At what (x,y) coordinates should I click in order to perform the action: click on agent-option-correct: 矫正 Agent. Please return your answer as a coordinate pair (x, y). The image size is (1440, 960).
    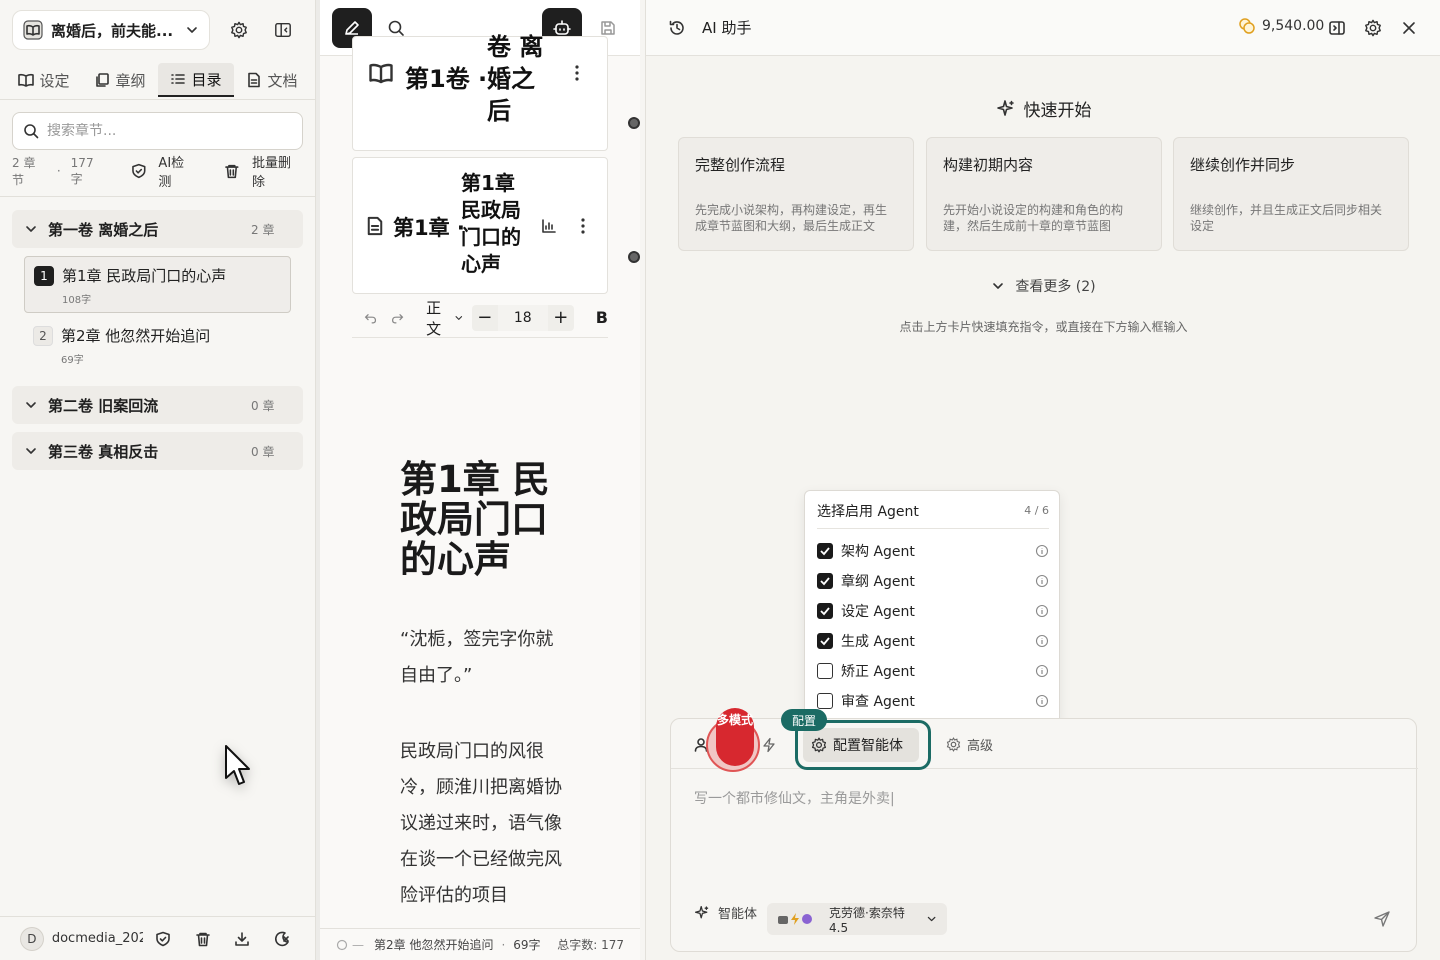
    Looking at the image, I should click on (933, 671).